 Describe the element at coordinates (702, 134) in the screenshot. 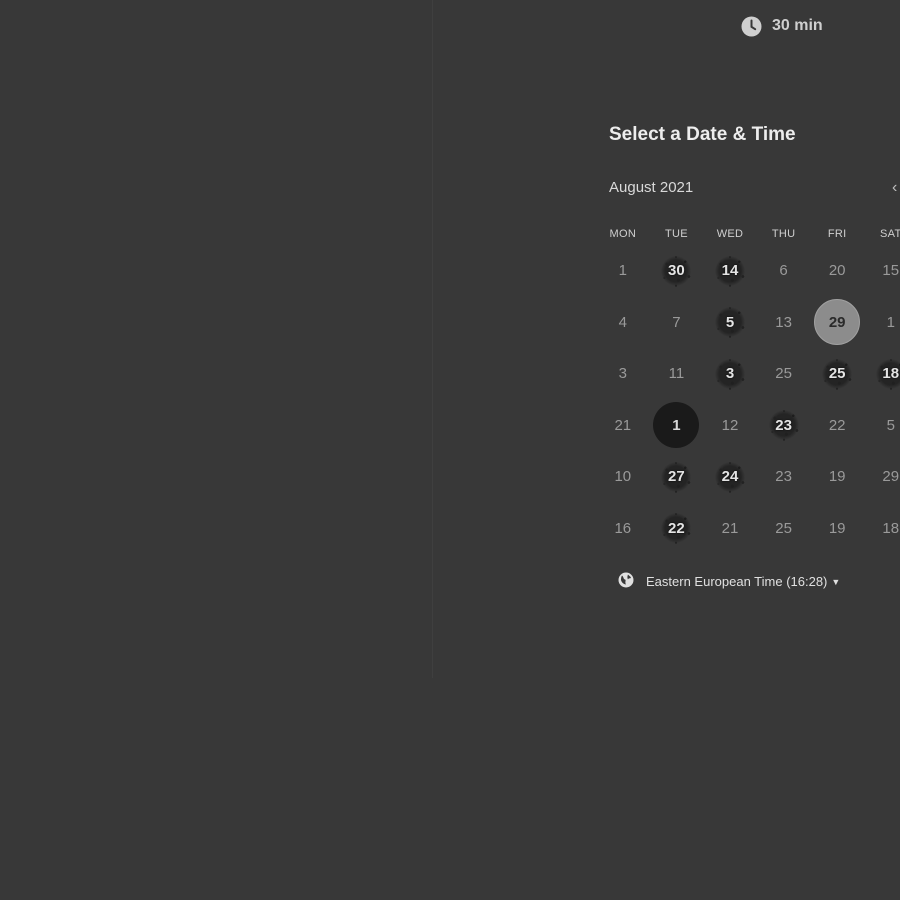

I see `page-title: Select a Date & Time` at that location.